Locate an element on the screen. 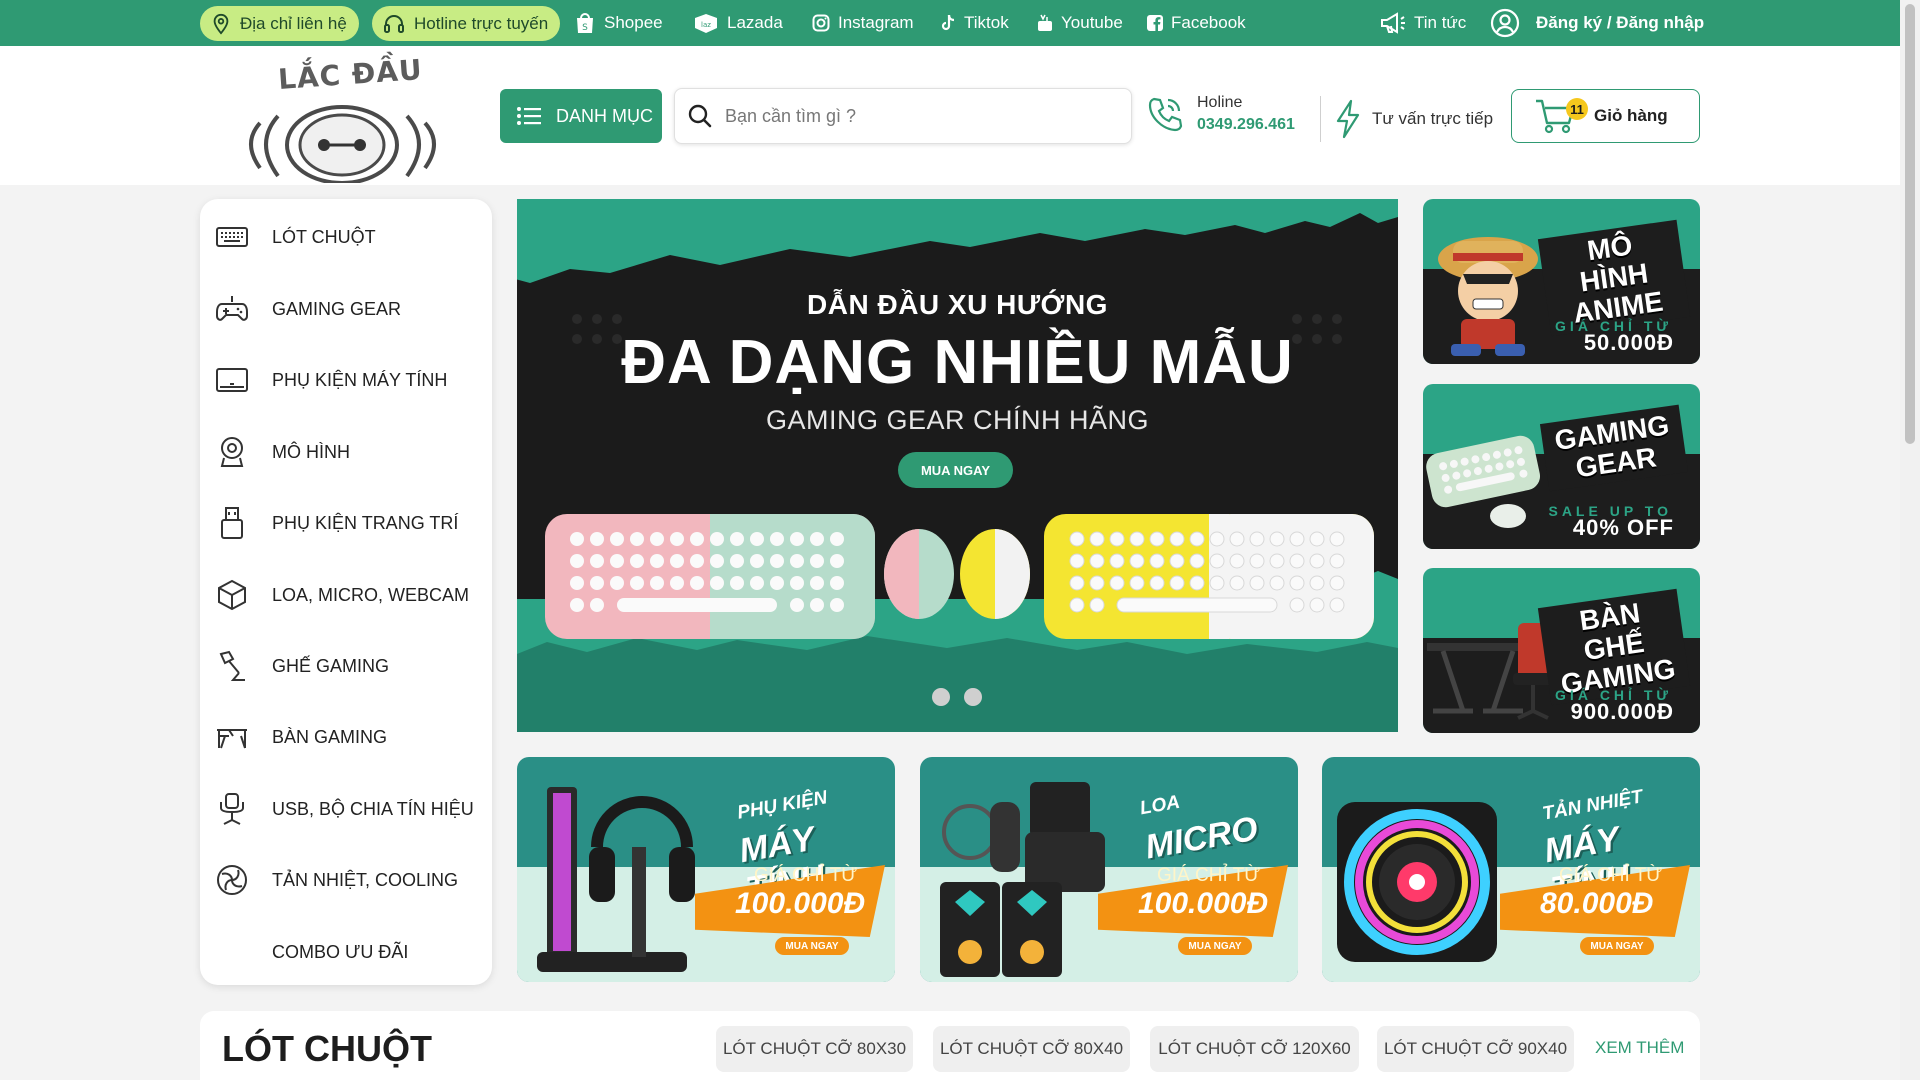 The height and width of the screenshot is (1080, 1920). shopee-icon: S is located at coordinates (585, 23).